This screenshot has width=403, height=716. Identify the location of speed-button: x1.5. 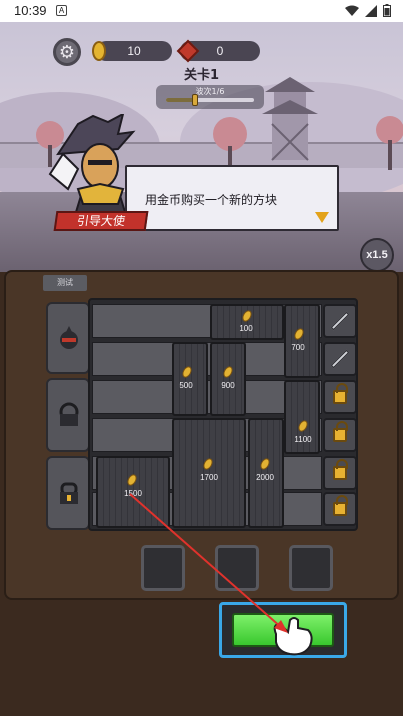
(377, 255).